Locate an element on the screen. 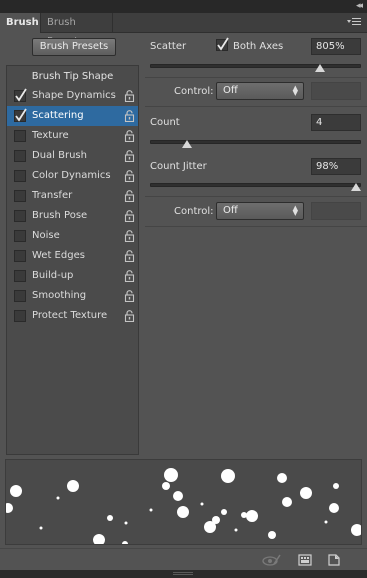  brush-option-color-dynamics: Color Dynamics is located at coordinates (72, 176).